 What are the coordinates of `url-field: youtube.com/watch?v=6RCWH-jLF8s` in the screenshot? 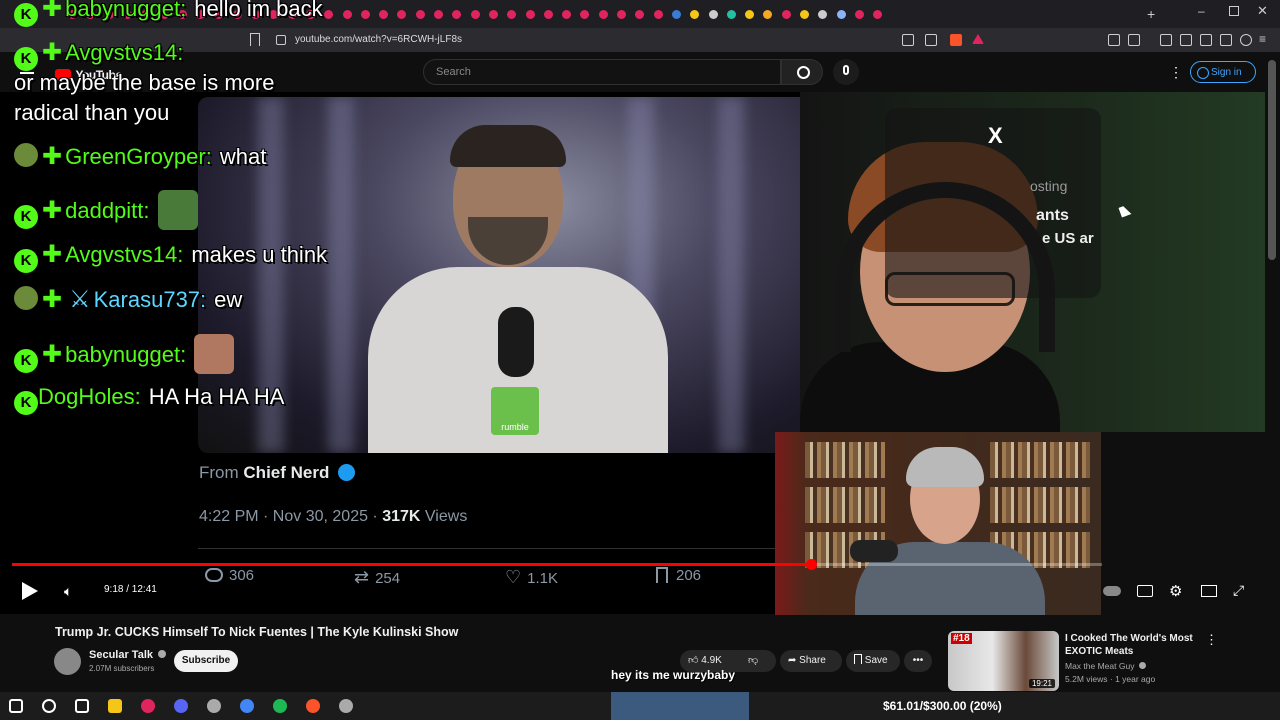 It's located at (595, 40).